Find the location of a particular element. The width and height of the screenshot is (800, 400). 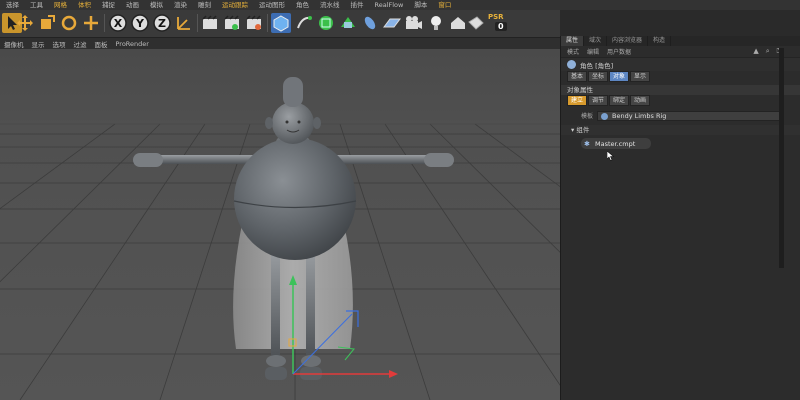

viewport-menu-filter: 过滤 is located at coordinates (80, 44).